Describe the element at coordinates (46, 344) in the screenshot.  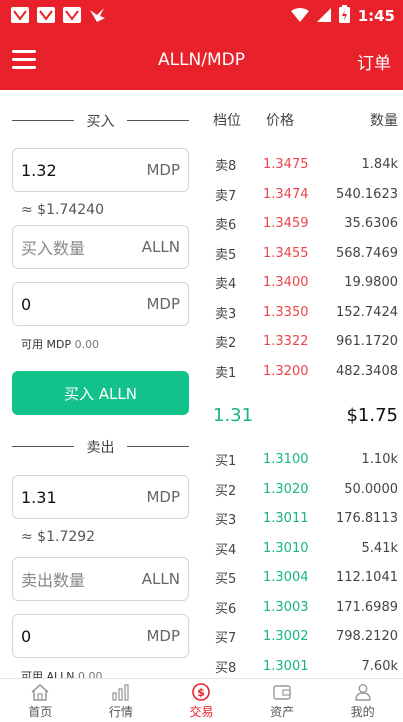
I see `buy-available-label: 可用 MDP` at that location.